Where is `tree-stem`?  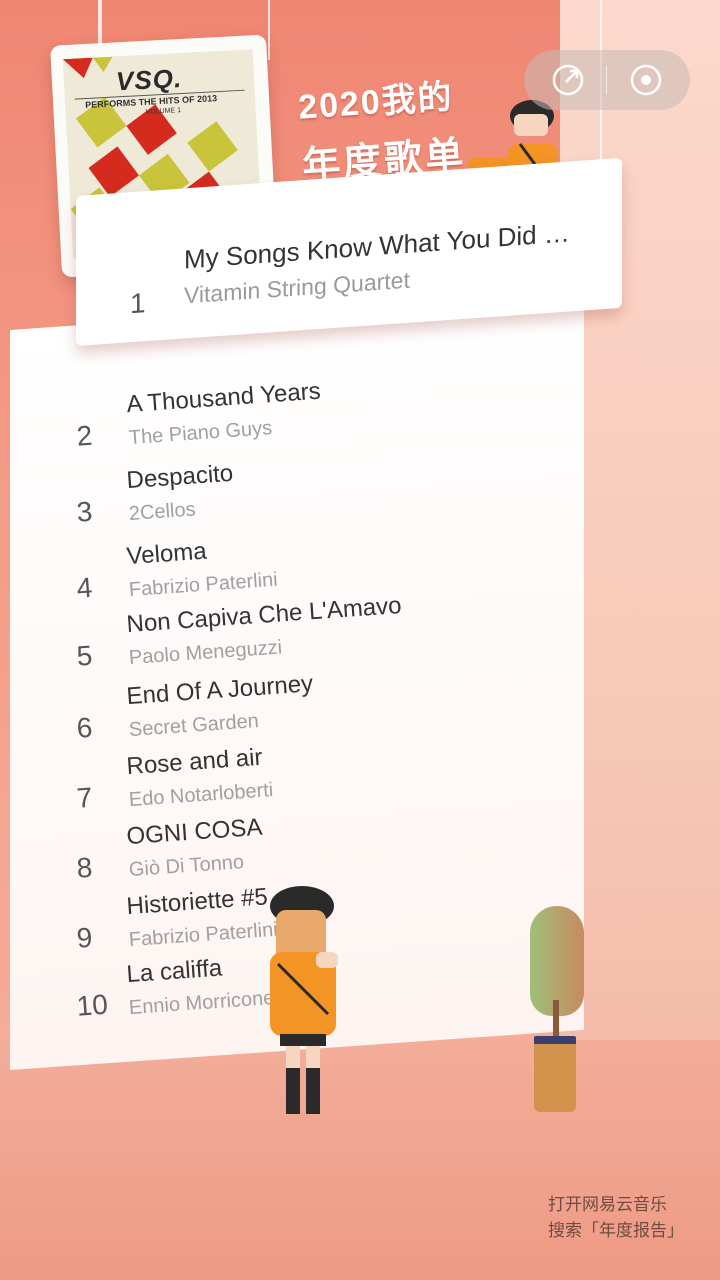
tree-stem is located at coordinates (556, 1020).